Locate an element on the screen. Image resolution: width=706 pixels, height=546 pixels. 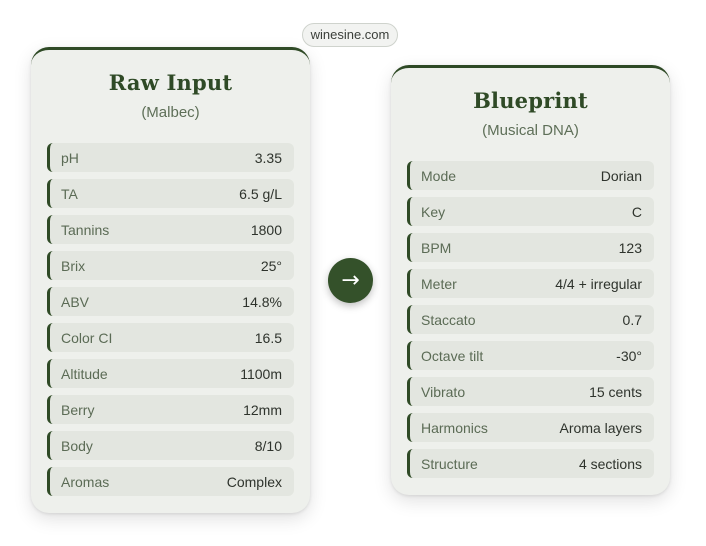
raw-input-row-body: Body 8/10 is located at coordinates (170, 445).